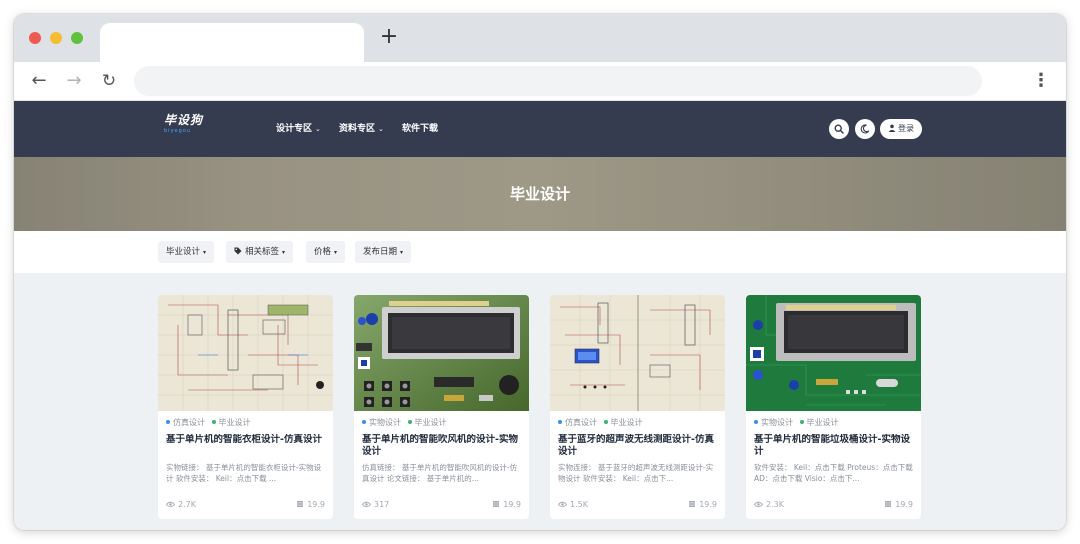 This screenshot has height=544, width=1080. Describe the element at coordinates (540, 252) in the screenshot. I see `filter-bar: 毕业设计 ▾ 相关标签 ▾ 价格 ▾ 发布日期 ▾` at that location.